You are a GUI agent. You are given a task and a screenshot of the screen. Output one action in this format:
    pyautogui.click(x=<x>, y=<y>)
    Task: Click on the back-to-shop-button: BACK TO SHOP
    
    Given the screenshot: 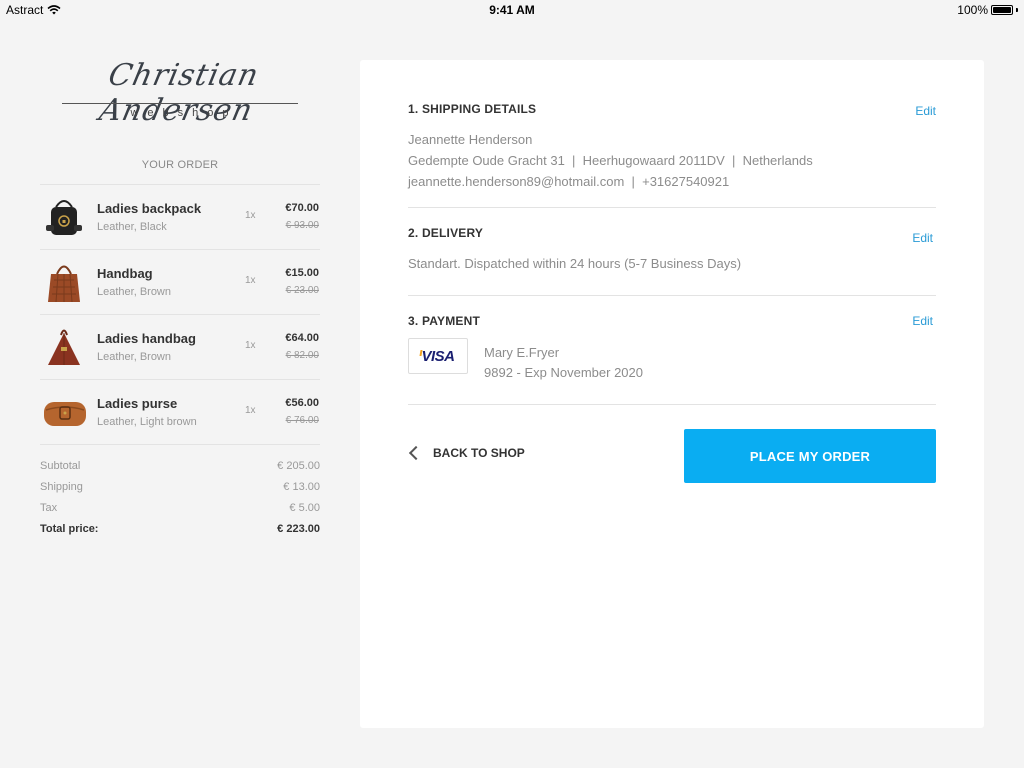 What is the action you would take?
    pyautogui.click(x=466, y=453)
    